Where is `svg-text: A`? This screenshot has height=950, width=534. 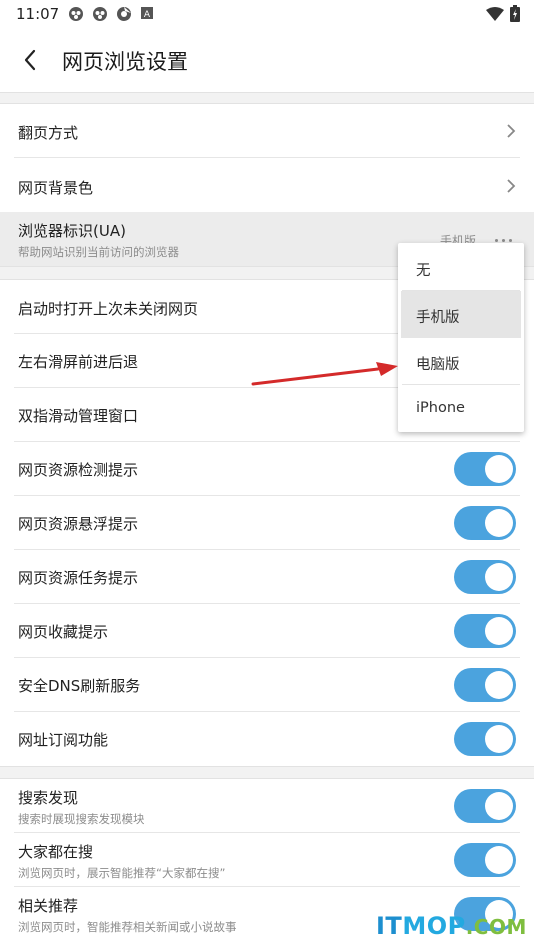
svg-text: A is located at coordinates (147, 15).